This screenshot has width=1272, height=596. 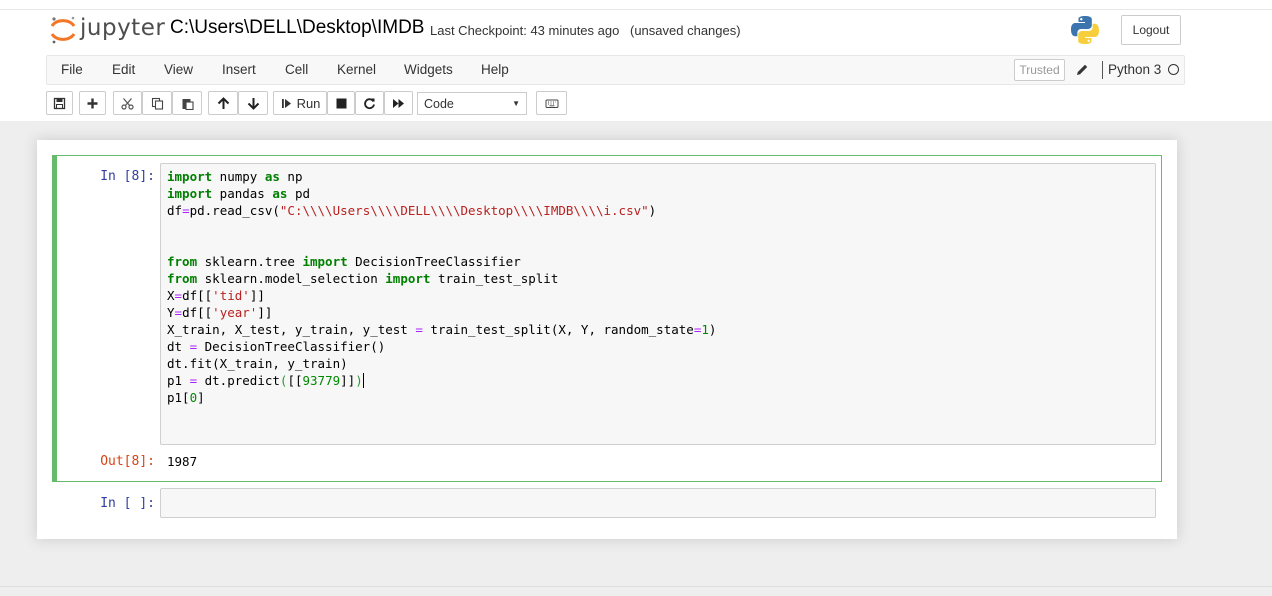 What do you see at coordinates (636, 9) in the screenshot?
I see `top-divider` at bounding box center [636, 9].